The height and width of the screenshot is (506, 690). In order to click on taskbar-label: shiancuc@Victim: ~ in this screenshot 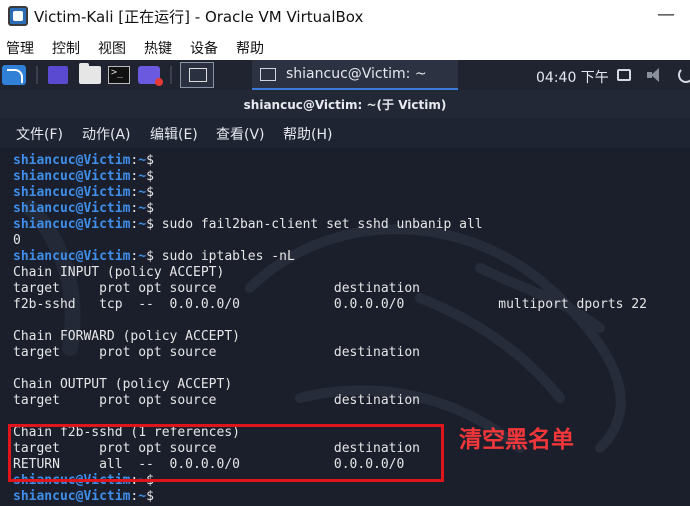, I will do `click(356, 74)`.